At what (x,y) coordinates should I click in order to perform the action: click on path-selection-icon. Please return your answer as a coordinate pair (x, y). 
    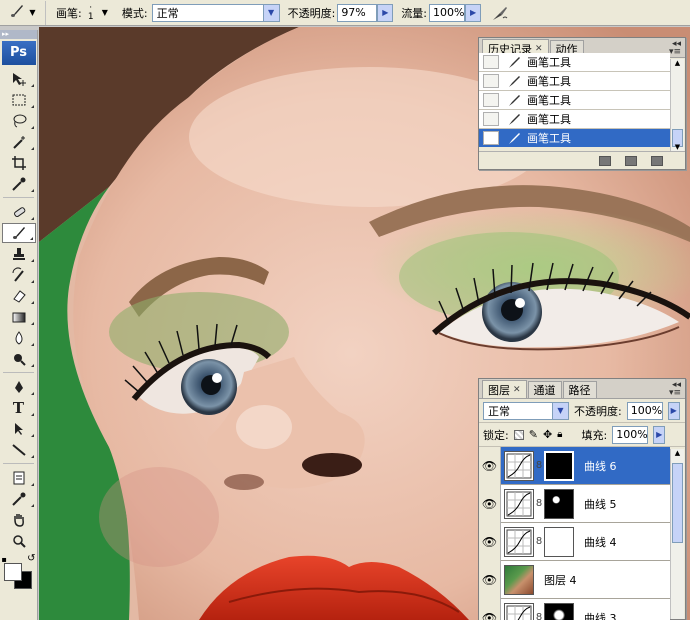
    Looking at the image, I should click on (19, 429).